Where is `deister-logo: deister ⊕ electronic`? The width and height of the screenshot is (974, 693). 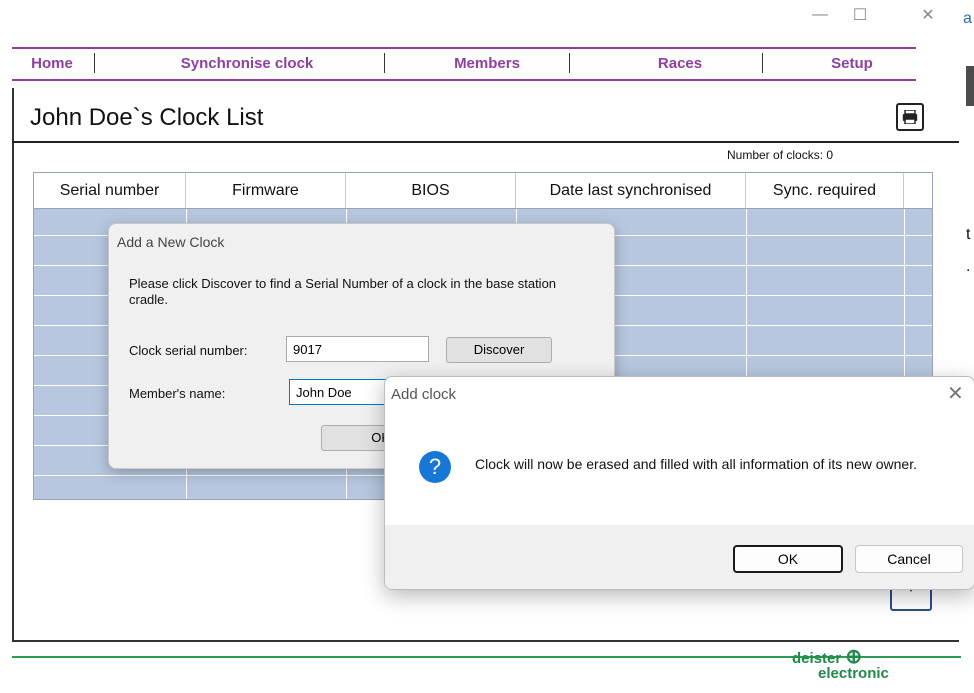 deister-logo: deister ⊕ electronic is located at coordinates (840, 664).